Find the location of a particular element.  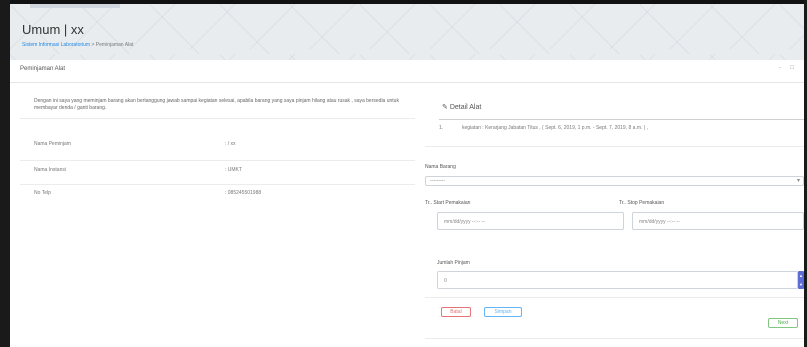

next-button: Next is located at coordinates (783, 323).